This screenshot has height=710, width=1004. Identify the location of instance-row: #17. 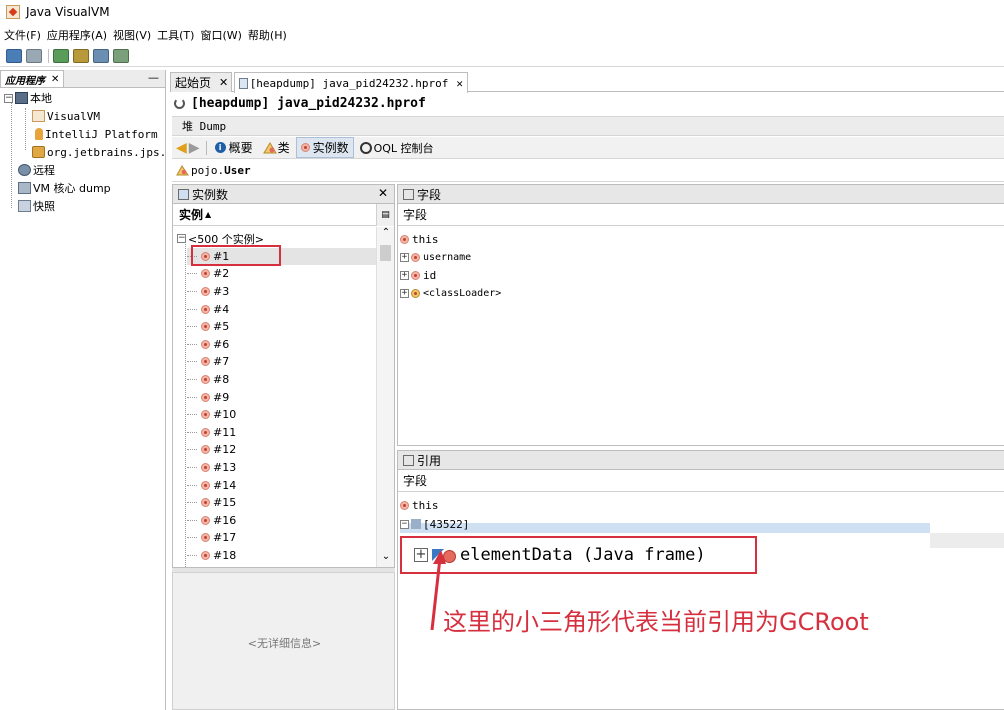
(211, 538).